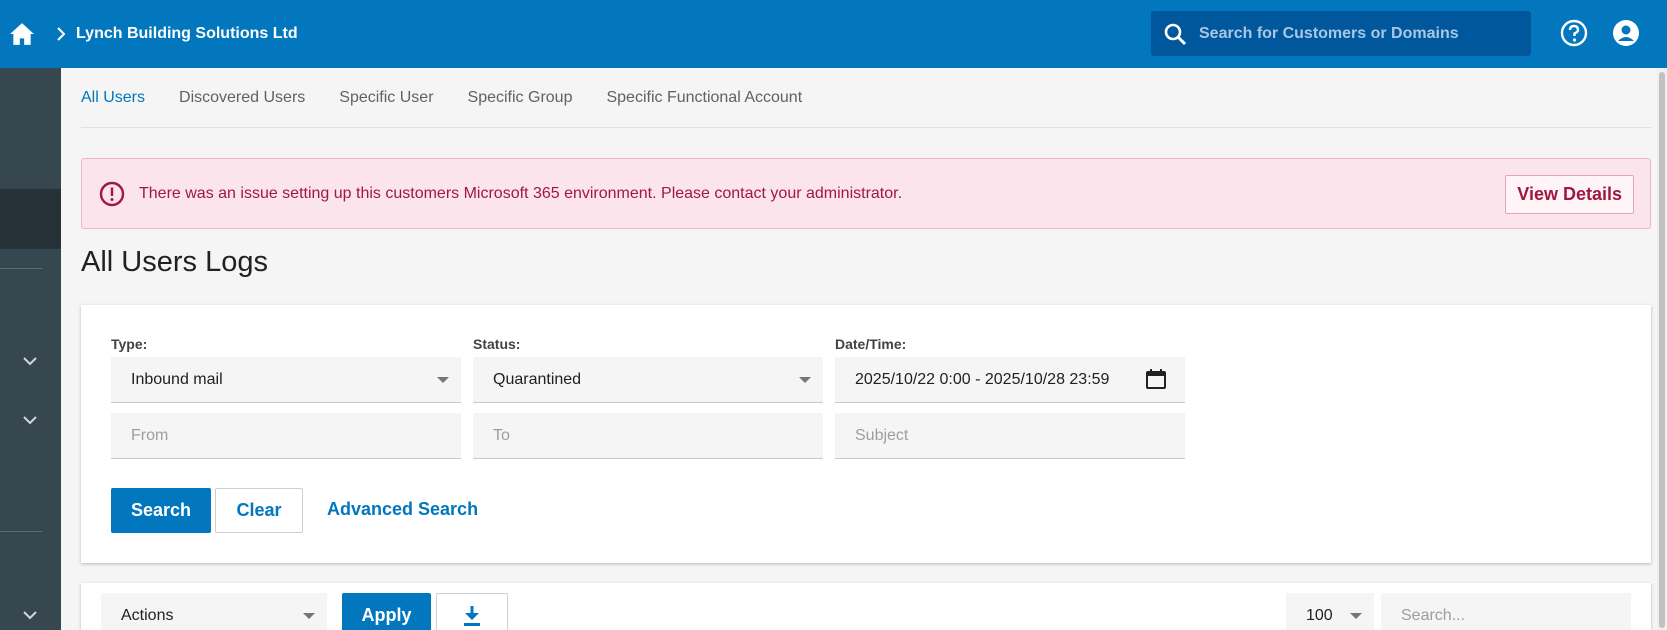 The height and width of the screenshot is (630, 1667). Describe the element at coordinates (537, 379) in the screenshot. I see `status-select-value: Quarantined` at that location.